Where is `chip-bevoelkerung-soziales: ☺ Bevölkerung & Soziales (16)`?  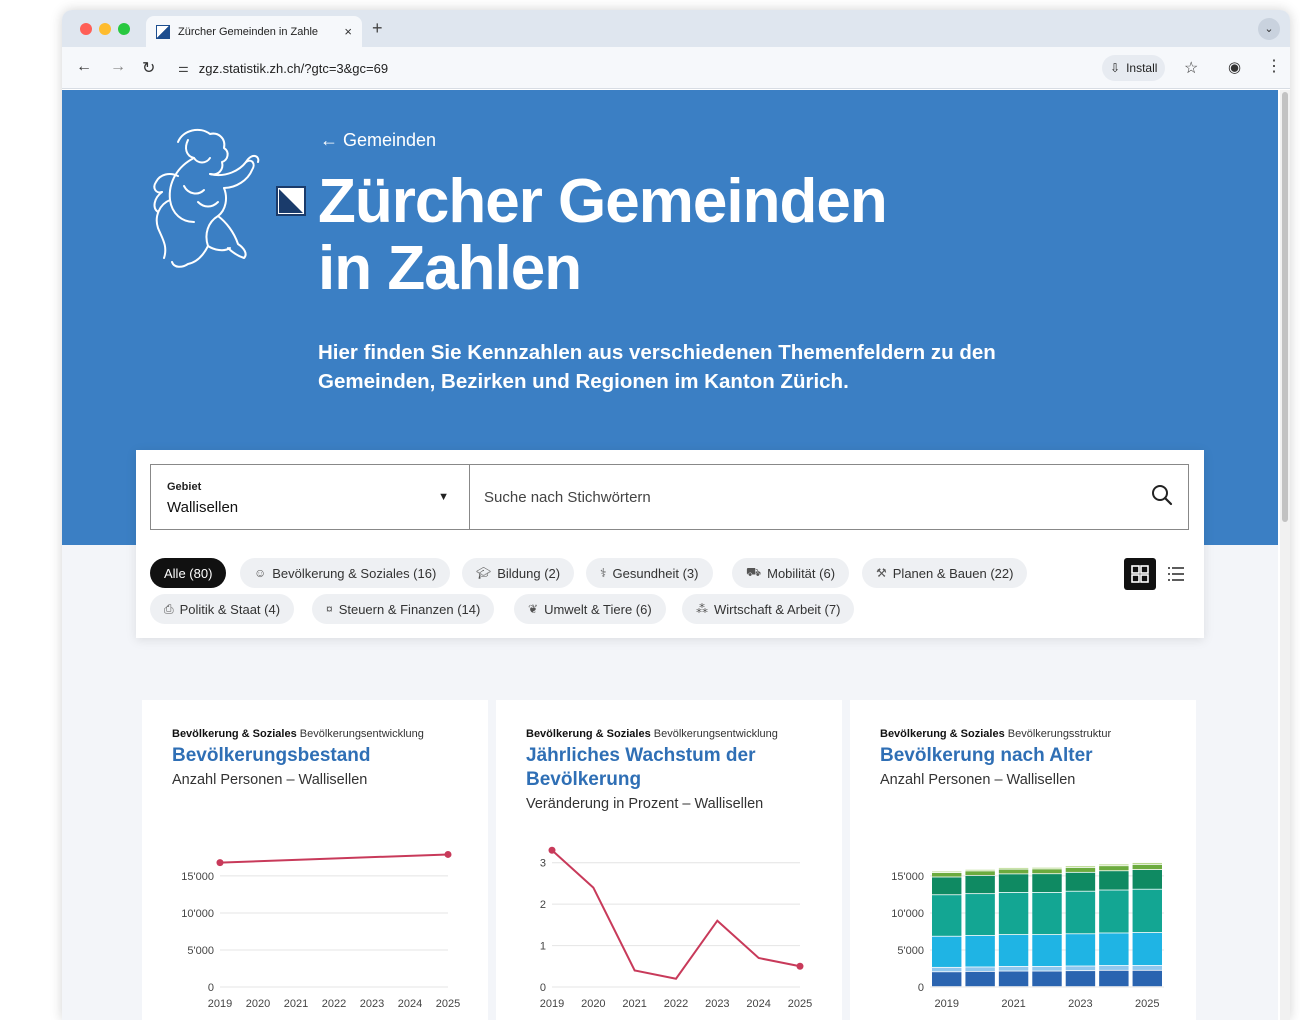
chip-bevoelkerung-soziales: ☺ Bevölkerung & Soziales (16) is located at coordinates (345, 573).